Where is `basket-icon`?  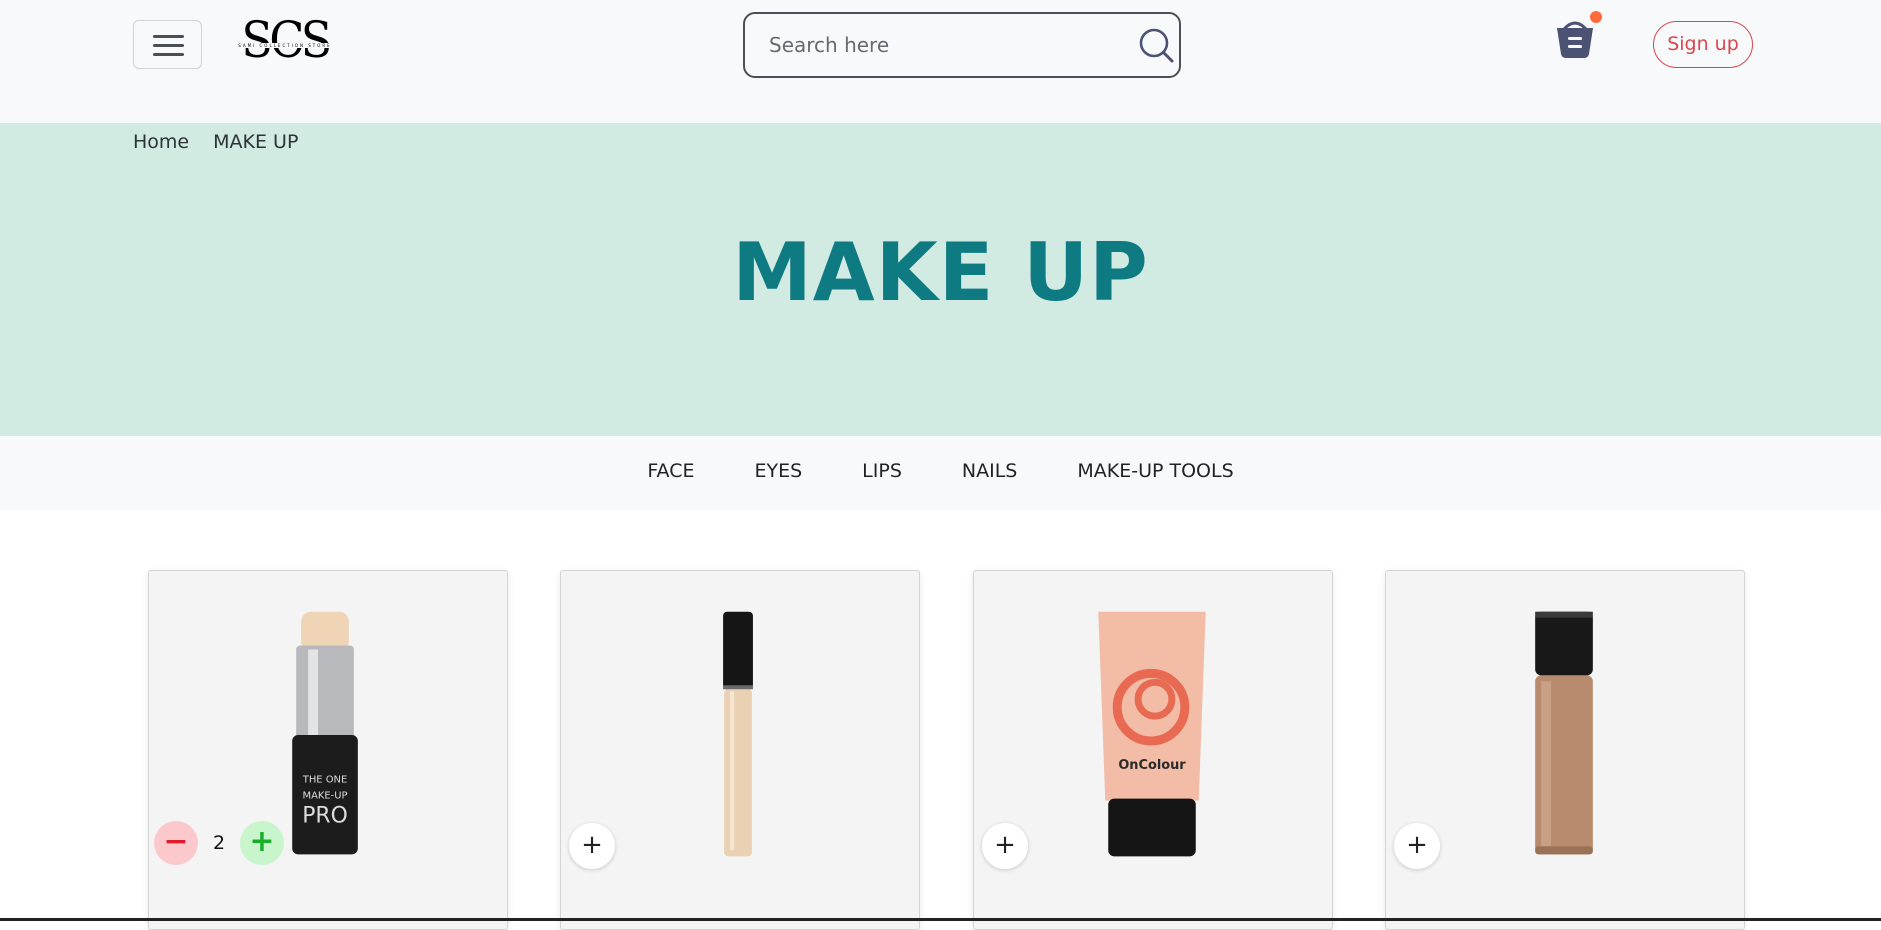
basket-icon is located at coordinates (1575, 38).